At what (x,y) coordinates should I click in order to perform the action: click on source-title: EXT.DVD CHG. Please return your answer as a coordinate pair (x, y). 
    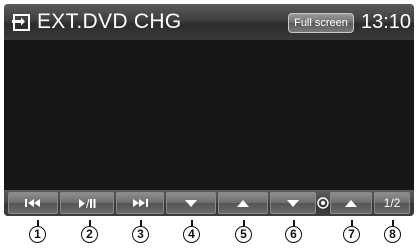
    Looking at the image, I should click on (109, 21).